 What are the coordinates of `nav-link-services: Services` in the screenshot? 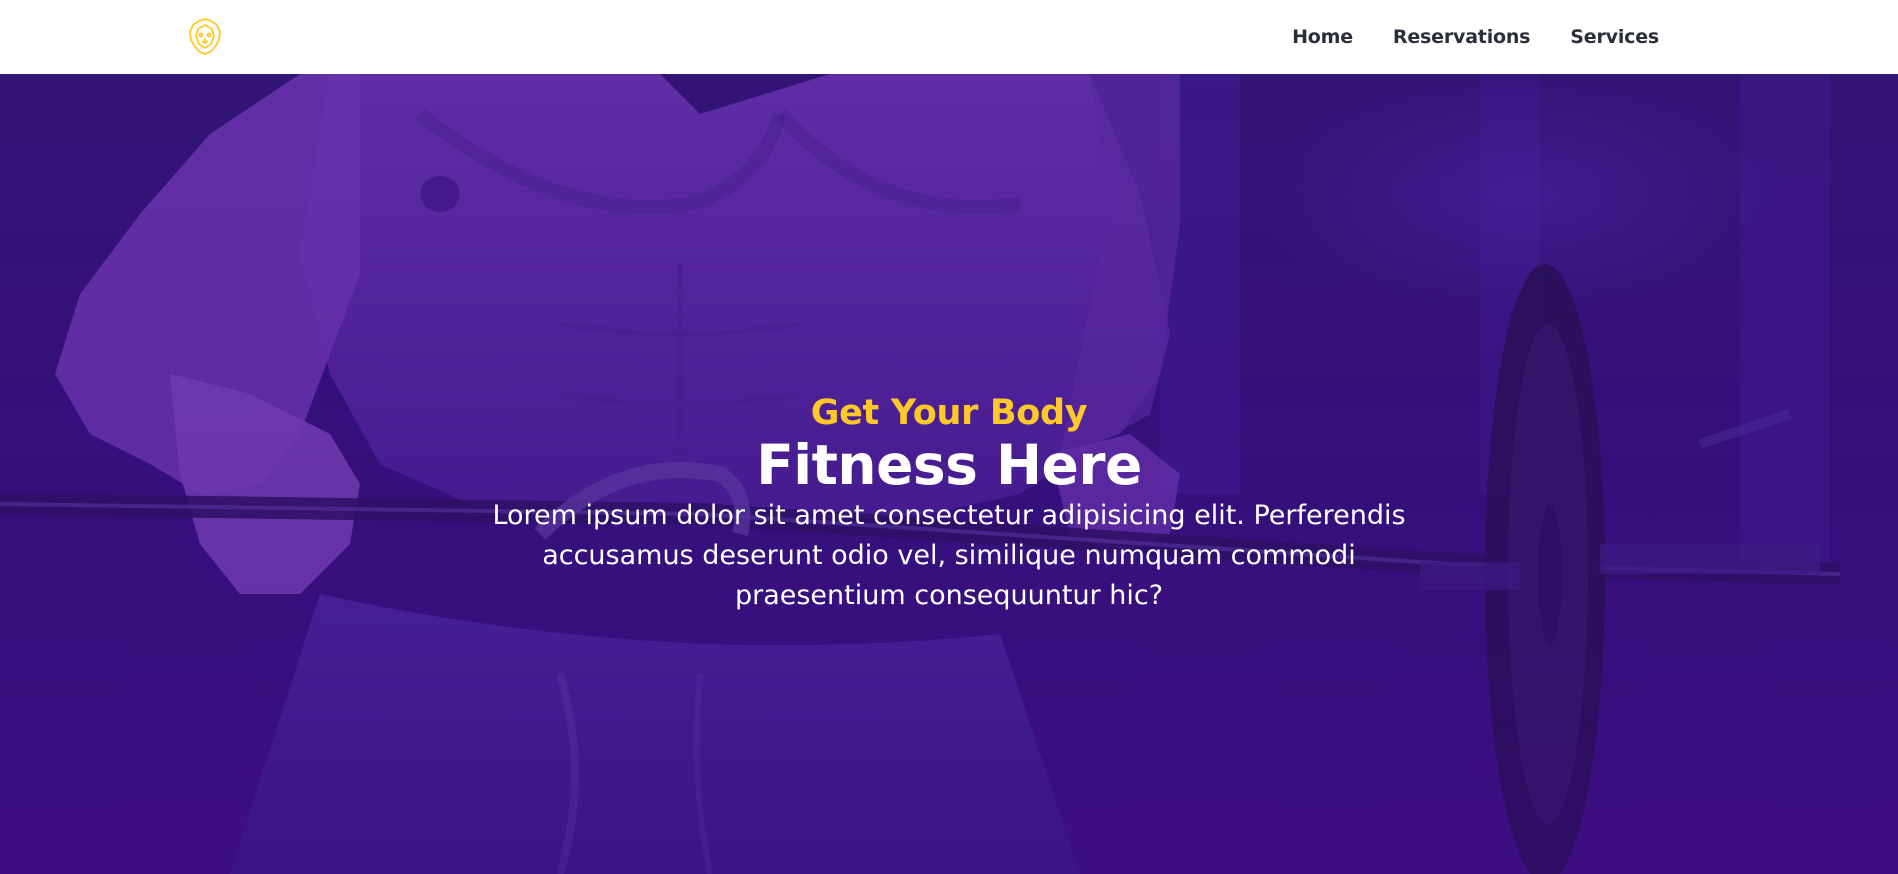 It's located at (1614, 37).